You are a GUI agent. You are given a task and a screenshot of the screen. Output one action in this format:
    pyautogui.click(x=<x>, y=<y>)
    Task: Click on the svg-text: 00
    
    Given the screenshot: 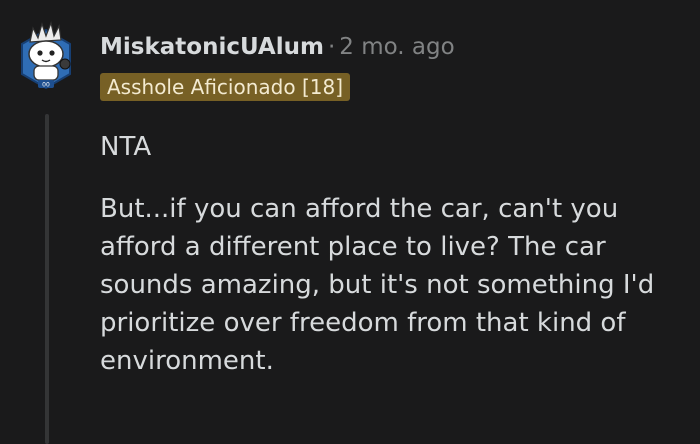 What is the action you would take?
    pyautogui.click(x=46, y=85)
    